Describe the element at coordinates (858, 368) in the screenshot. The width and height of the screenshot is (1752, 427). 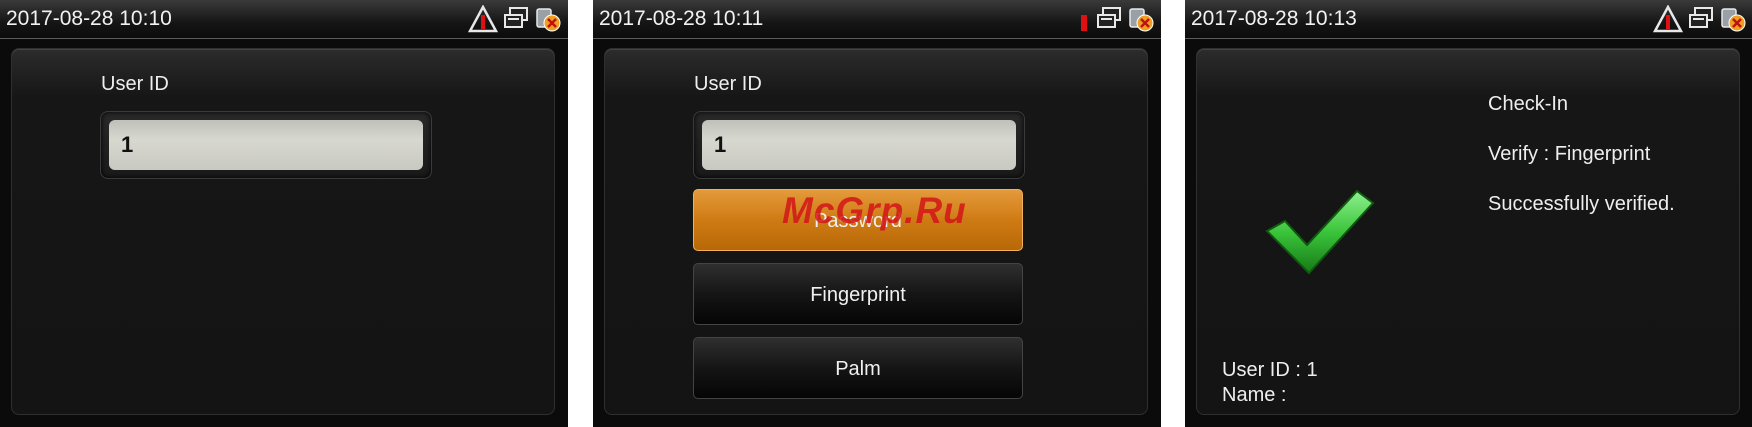
I see `palm-option-button: Palm` at that location.